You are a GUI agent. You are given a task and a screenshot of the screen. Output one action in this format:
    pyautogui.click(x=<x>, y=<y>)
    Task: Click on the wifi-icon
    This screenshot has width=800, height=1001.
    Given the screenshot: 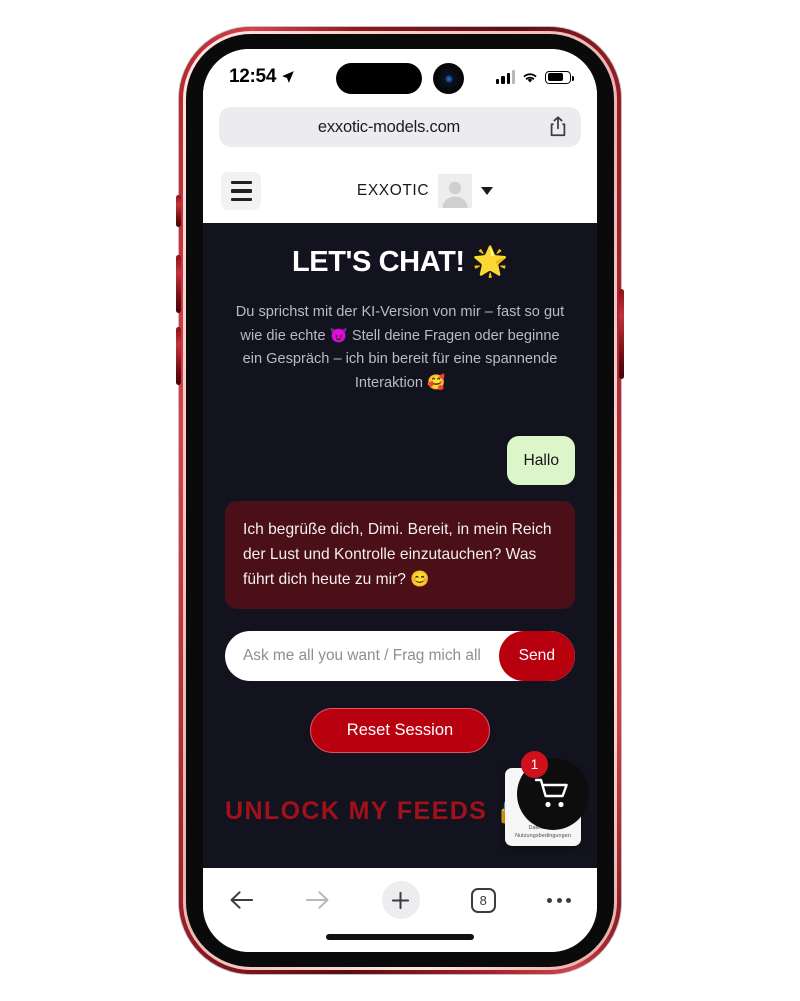 What is the action you would take?
    pyautogui.click(x=530, y=77)
    